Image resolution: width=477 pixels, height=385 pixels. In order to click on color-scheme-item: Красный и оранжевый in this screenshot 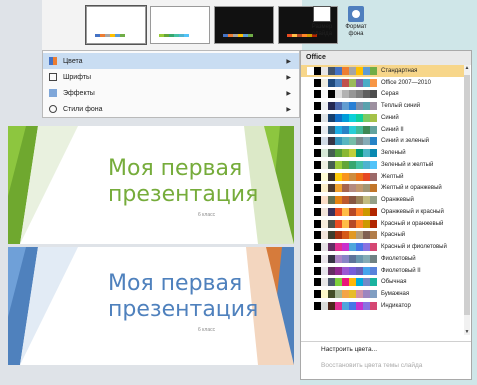, I will do `click(383, 224)`.